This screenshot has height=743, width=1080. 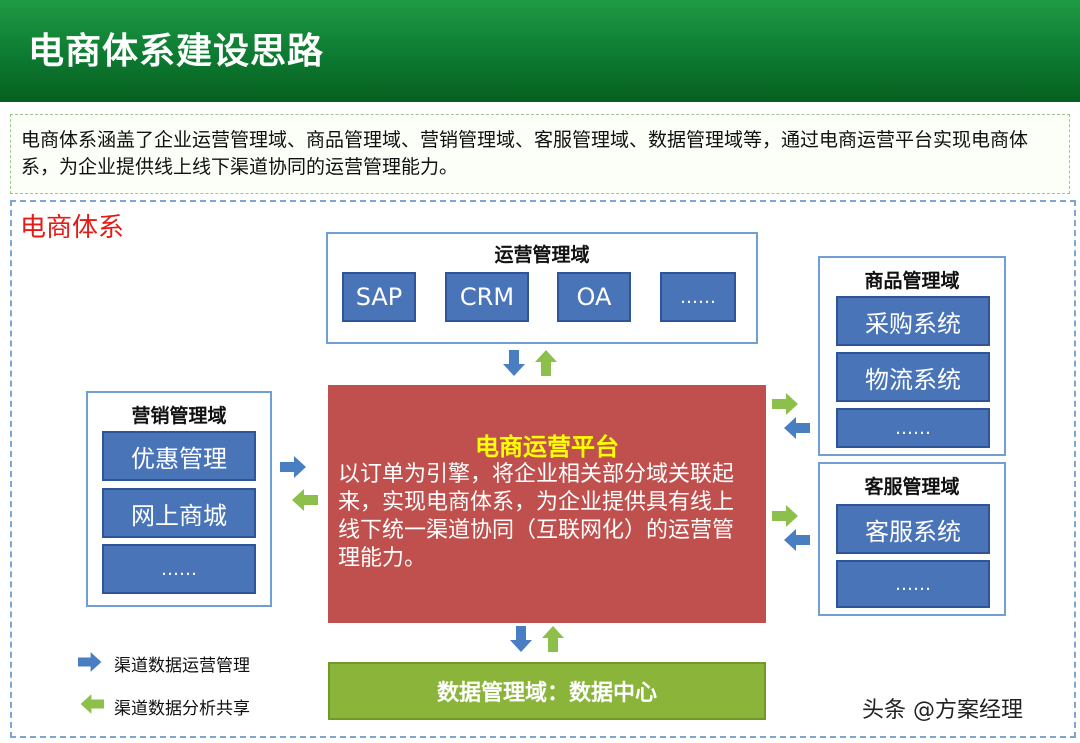 What do you see at coordinates (182, 709) in the screenshot?
I see `legend-green-label: 渠道数据分析共享` at bounding box center [182, 709].